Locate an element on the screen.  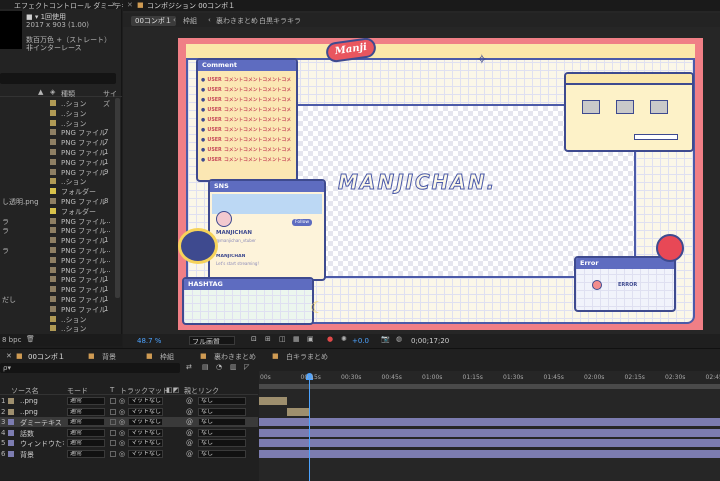
label-tag-icon: ◈ is located at coordinates (52, 92).